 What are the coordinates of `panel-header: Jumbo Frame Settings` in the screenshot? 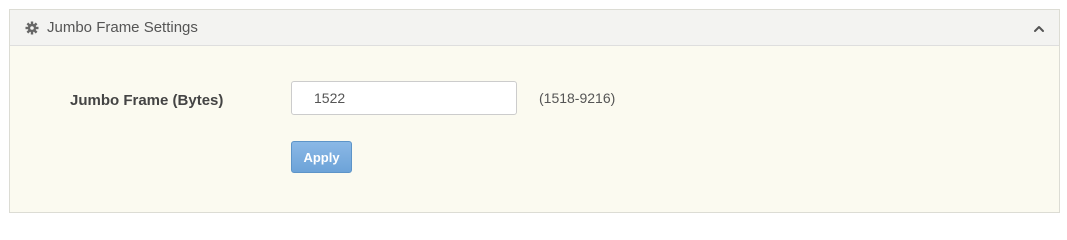 It's located at (534, 28).